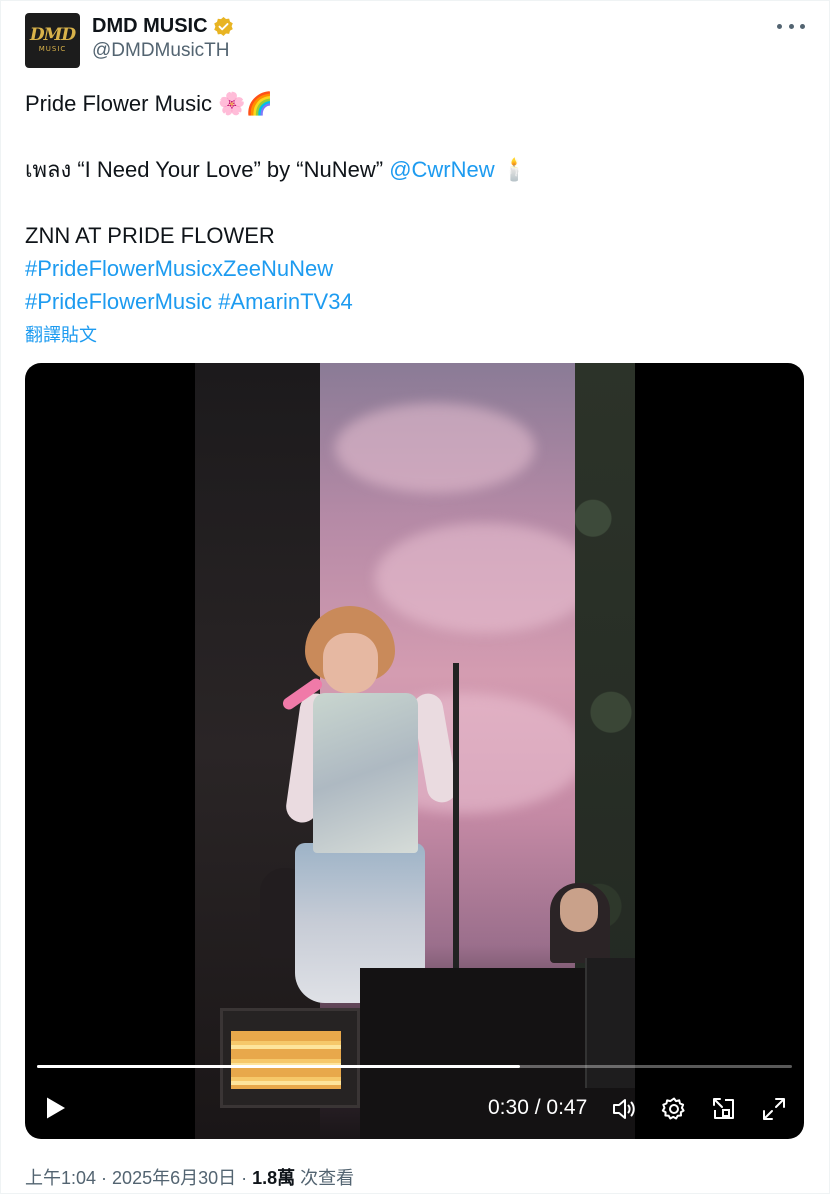 The image size is (830, 1194). I want to click on display-name: DMD MUSIC, so click(150, 26).